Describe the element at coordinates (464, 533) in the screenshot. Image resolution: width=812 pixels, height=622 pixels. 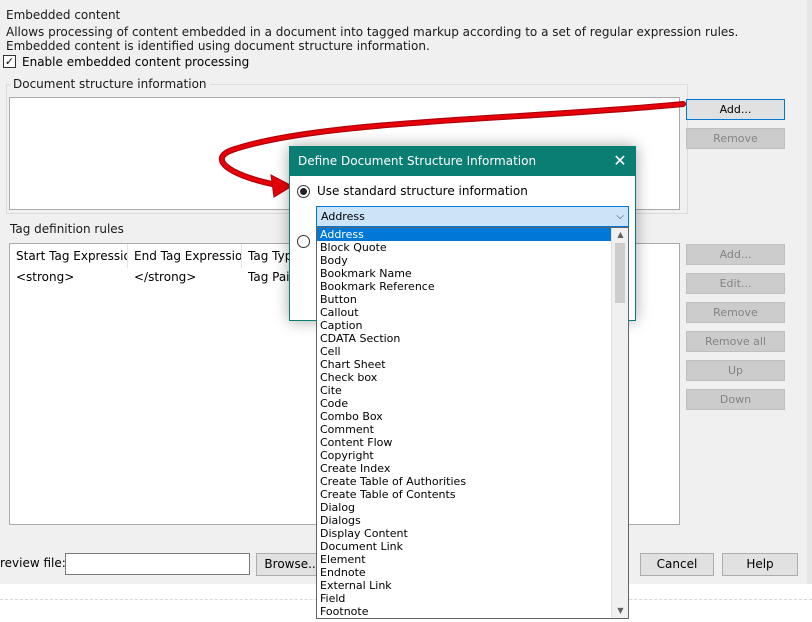
I see `dropdown-item: Display Content` at that location.